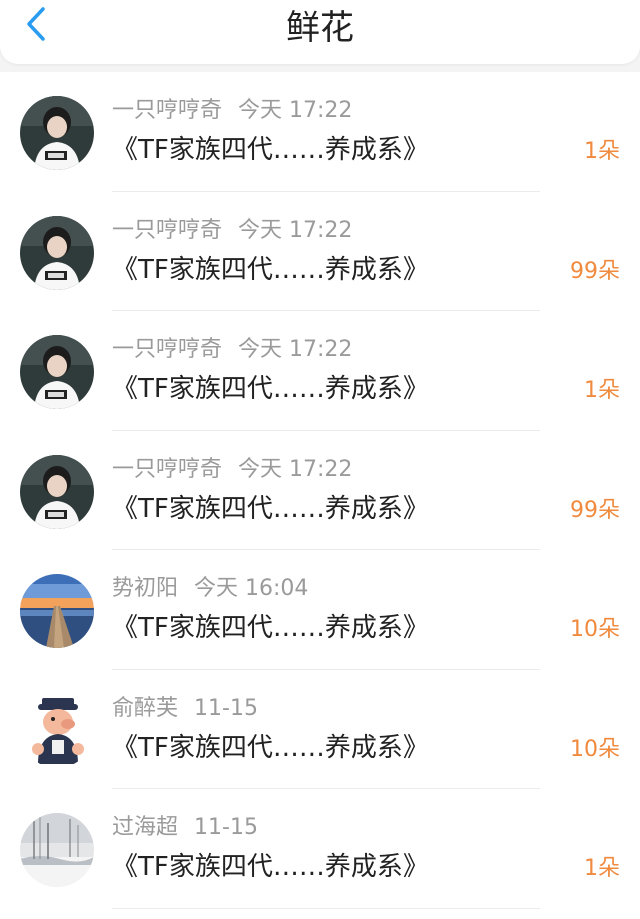 This screenshot has height=919, width=640. I want to click on winter-trees-avatar, so click(57, 850).